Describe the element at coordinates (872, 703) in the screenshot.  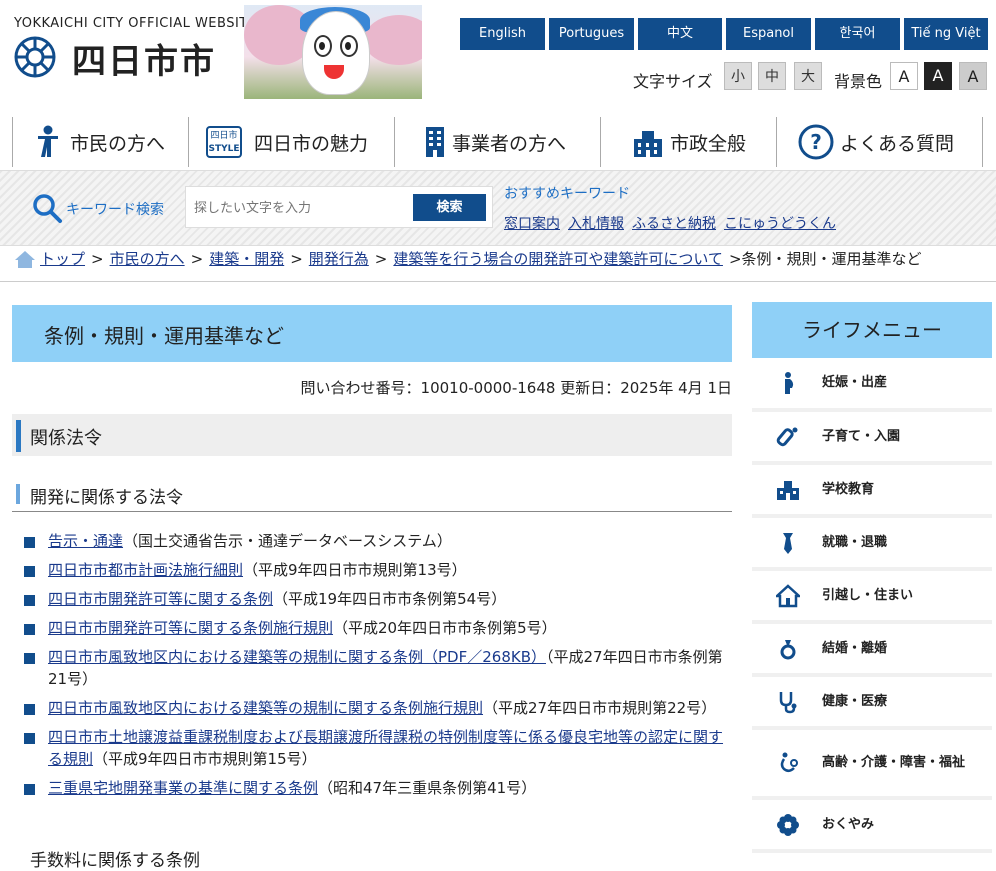
I see `life-menu-item-health: 健康・医療` at that location.